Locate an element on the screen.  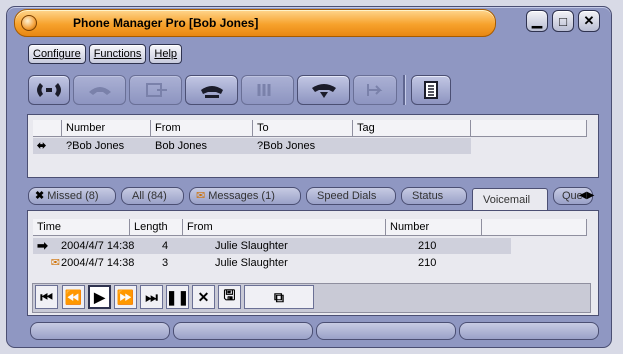
calls-col-number: Number is located at coordinates (106, 128).